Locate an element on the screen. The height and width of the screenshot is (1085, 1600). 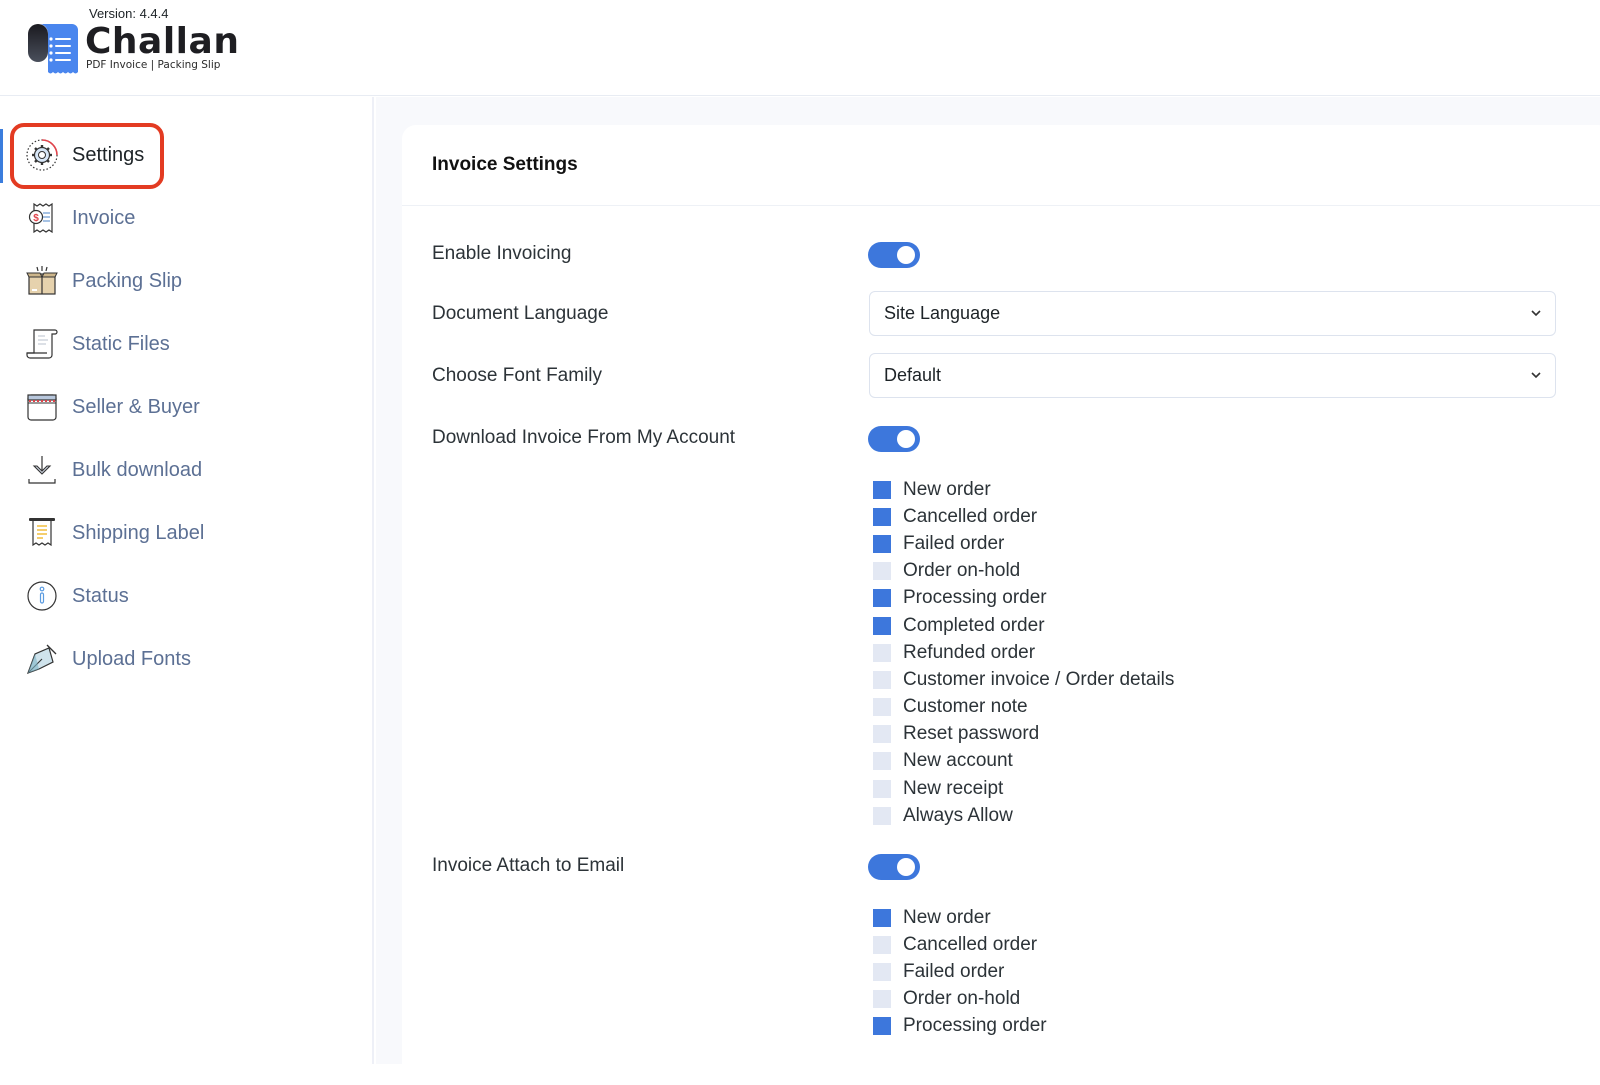
checkbox-label: New order is located at coordinates (947, 489).